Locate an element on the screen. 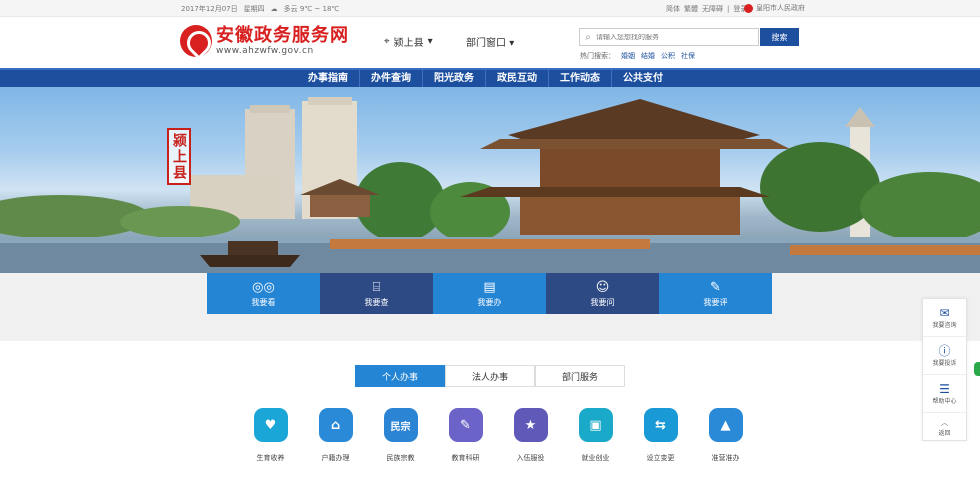  tile-ask: ☺ 我要问 is located at coordinates (602, 293).